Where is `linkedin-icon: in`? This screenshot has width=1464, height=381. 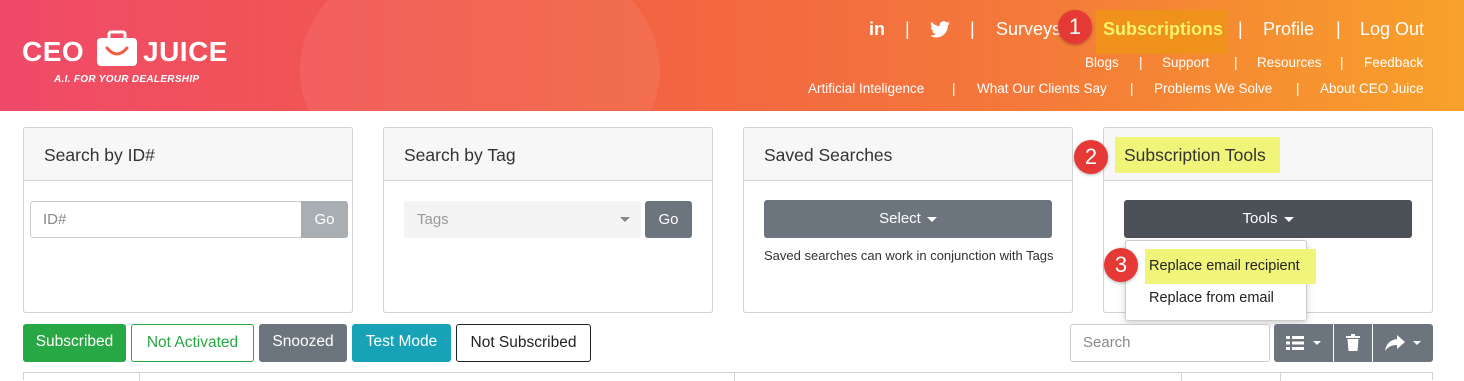 linkedin-icon: in is located at coordinates (877, 29).